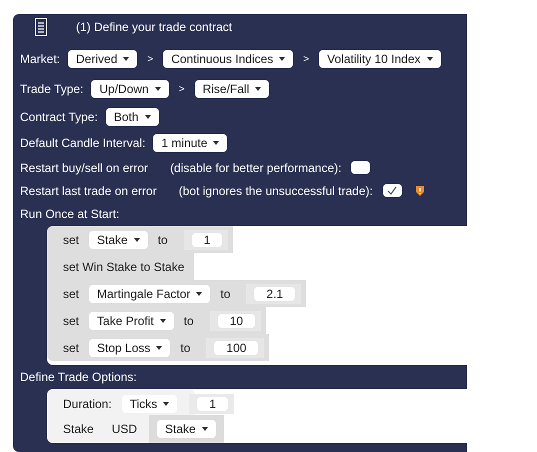  What do you see at coordinates (120, 266) in the screenshot?
I see `statement-block: set Win Stake to Stake` at bounding box center [120, 266].